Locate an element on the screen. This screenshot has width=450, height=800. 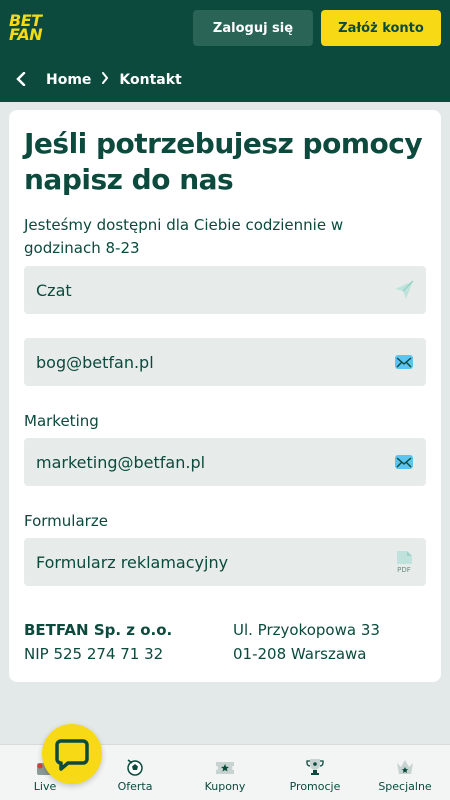
email-value: bog@betfan.pl is located at coordinates (95, 362).